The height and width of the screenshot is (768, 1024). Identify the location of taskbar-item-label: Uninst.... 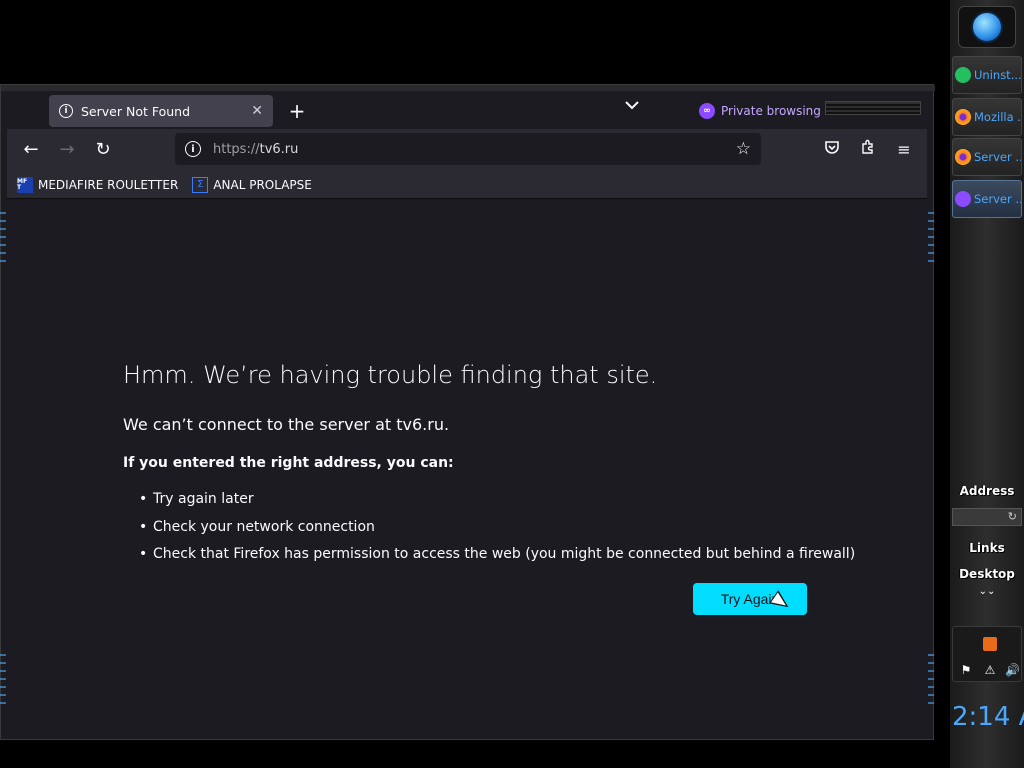
(998, 75).